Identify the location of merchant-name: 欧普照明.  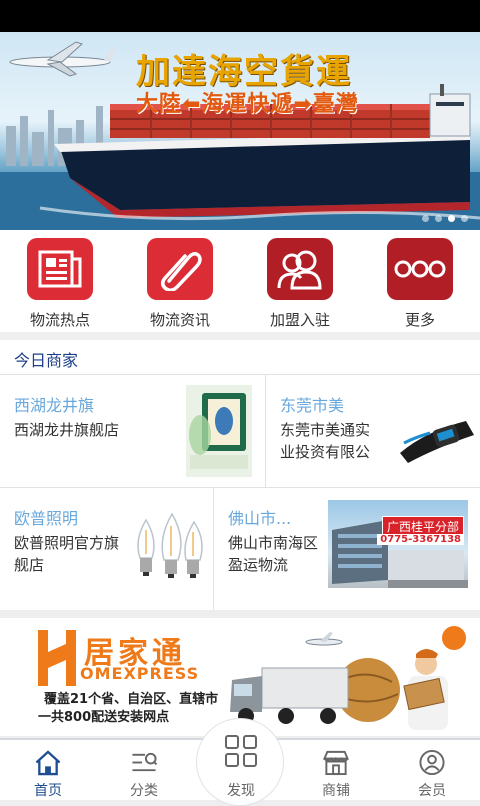
(46, 518).